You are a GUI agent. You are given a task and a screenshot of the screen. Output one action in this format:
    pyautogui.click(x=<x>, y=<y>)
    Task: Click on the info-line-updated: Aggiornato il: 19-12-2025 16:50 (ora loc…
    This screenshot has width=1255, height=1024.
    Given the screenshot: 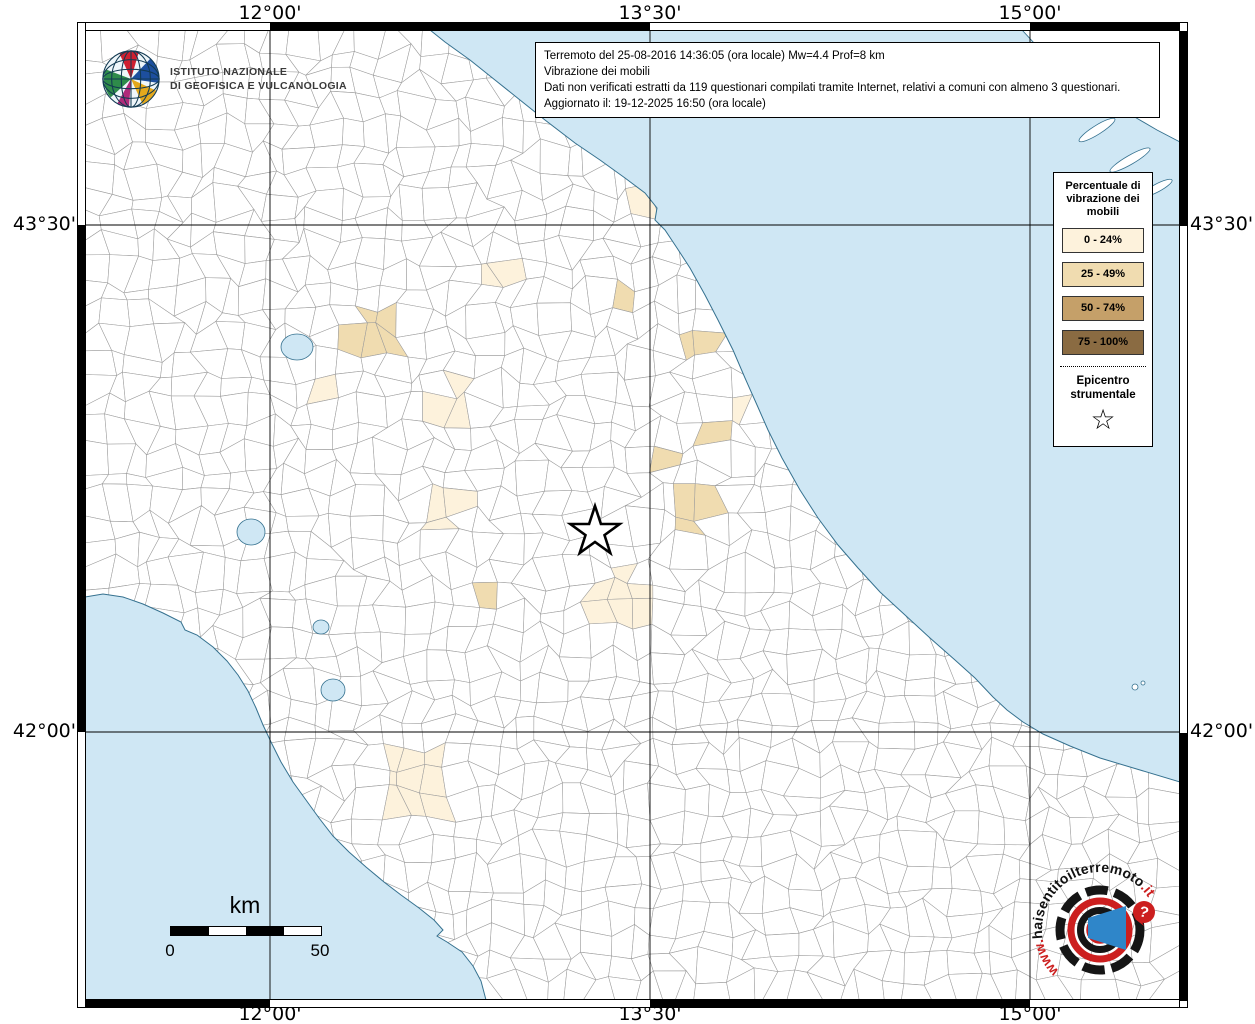 What is the action you would take?
    pyautogui.click(x=655, y=104)
    